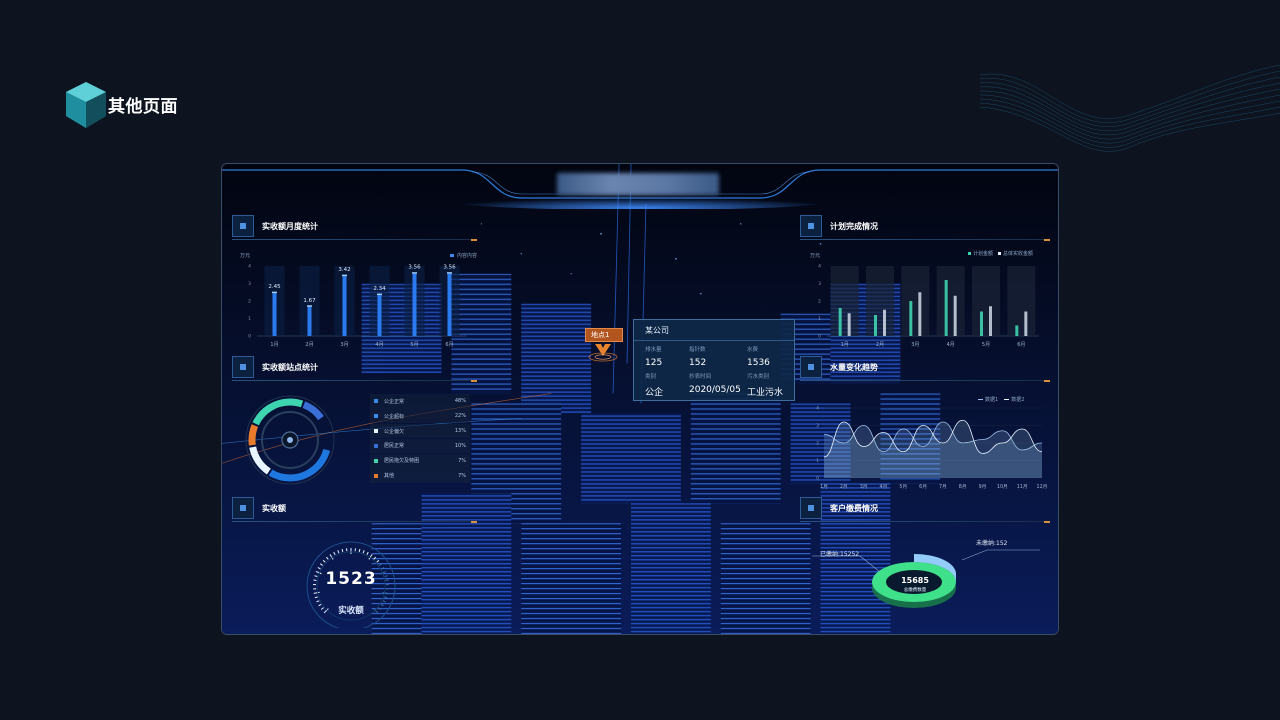 The image size is (1280, 720). Describe the element at coordinates (925, 227) in the screenshot. I see `plan-panel-header: 计划完成情况` at that location.